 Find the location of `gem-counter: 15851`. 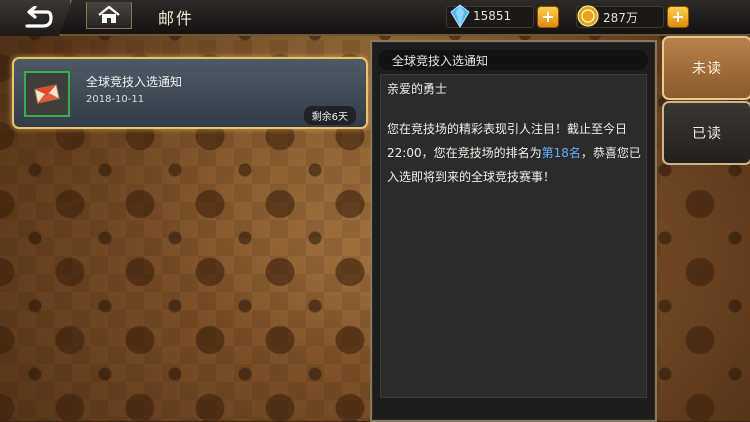

gem-counter: 15851 is located at coordinates (490, 16).